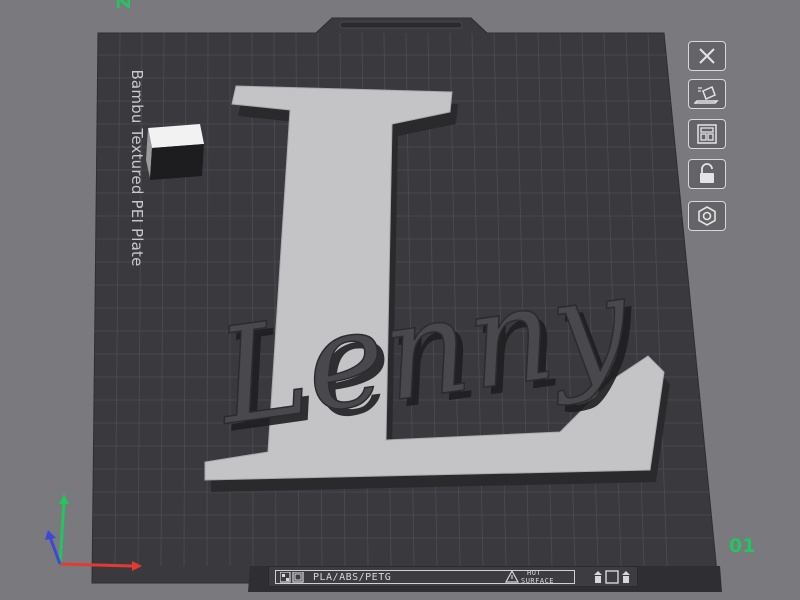 This screenshot has width=800, height=600. I want to click on plate-handle, so click(401, 25).